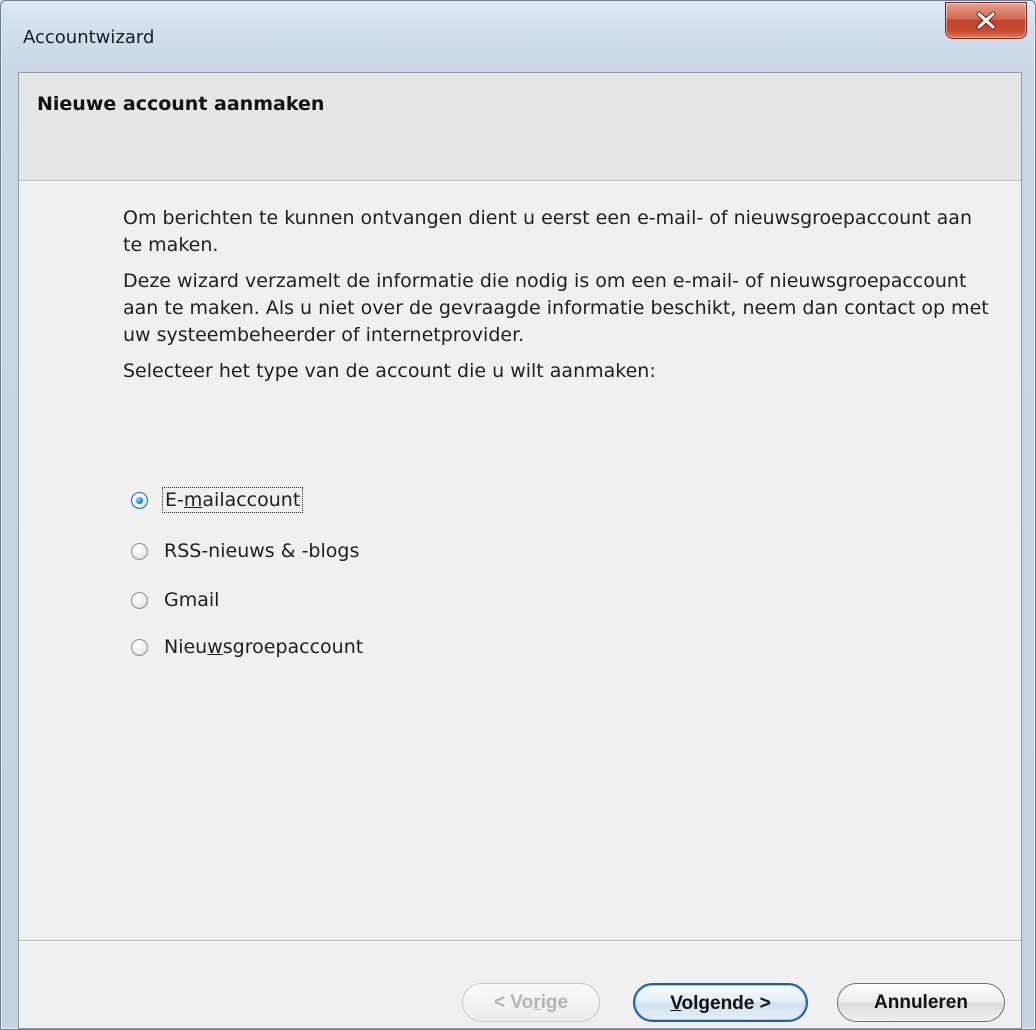  I want to click on title-bar: Accountwizard, so click(518, 37).